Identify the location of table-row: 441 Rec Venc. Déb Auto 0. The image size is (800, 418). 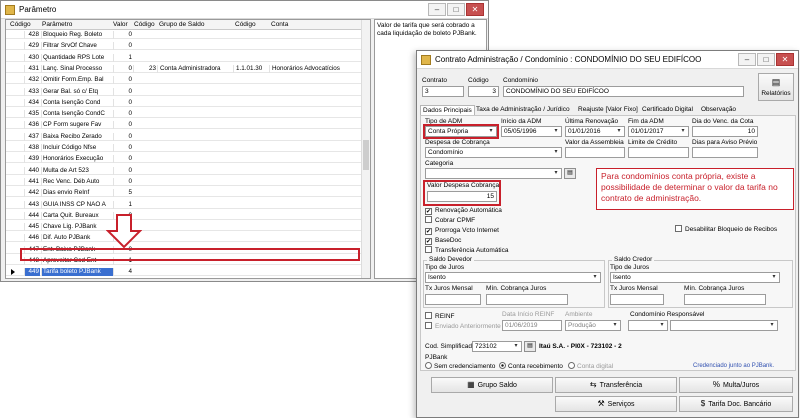
(188, 181).